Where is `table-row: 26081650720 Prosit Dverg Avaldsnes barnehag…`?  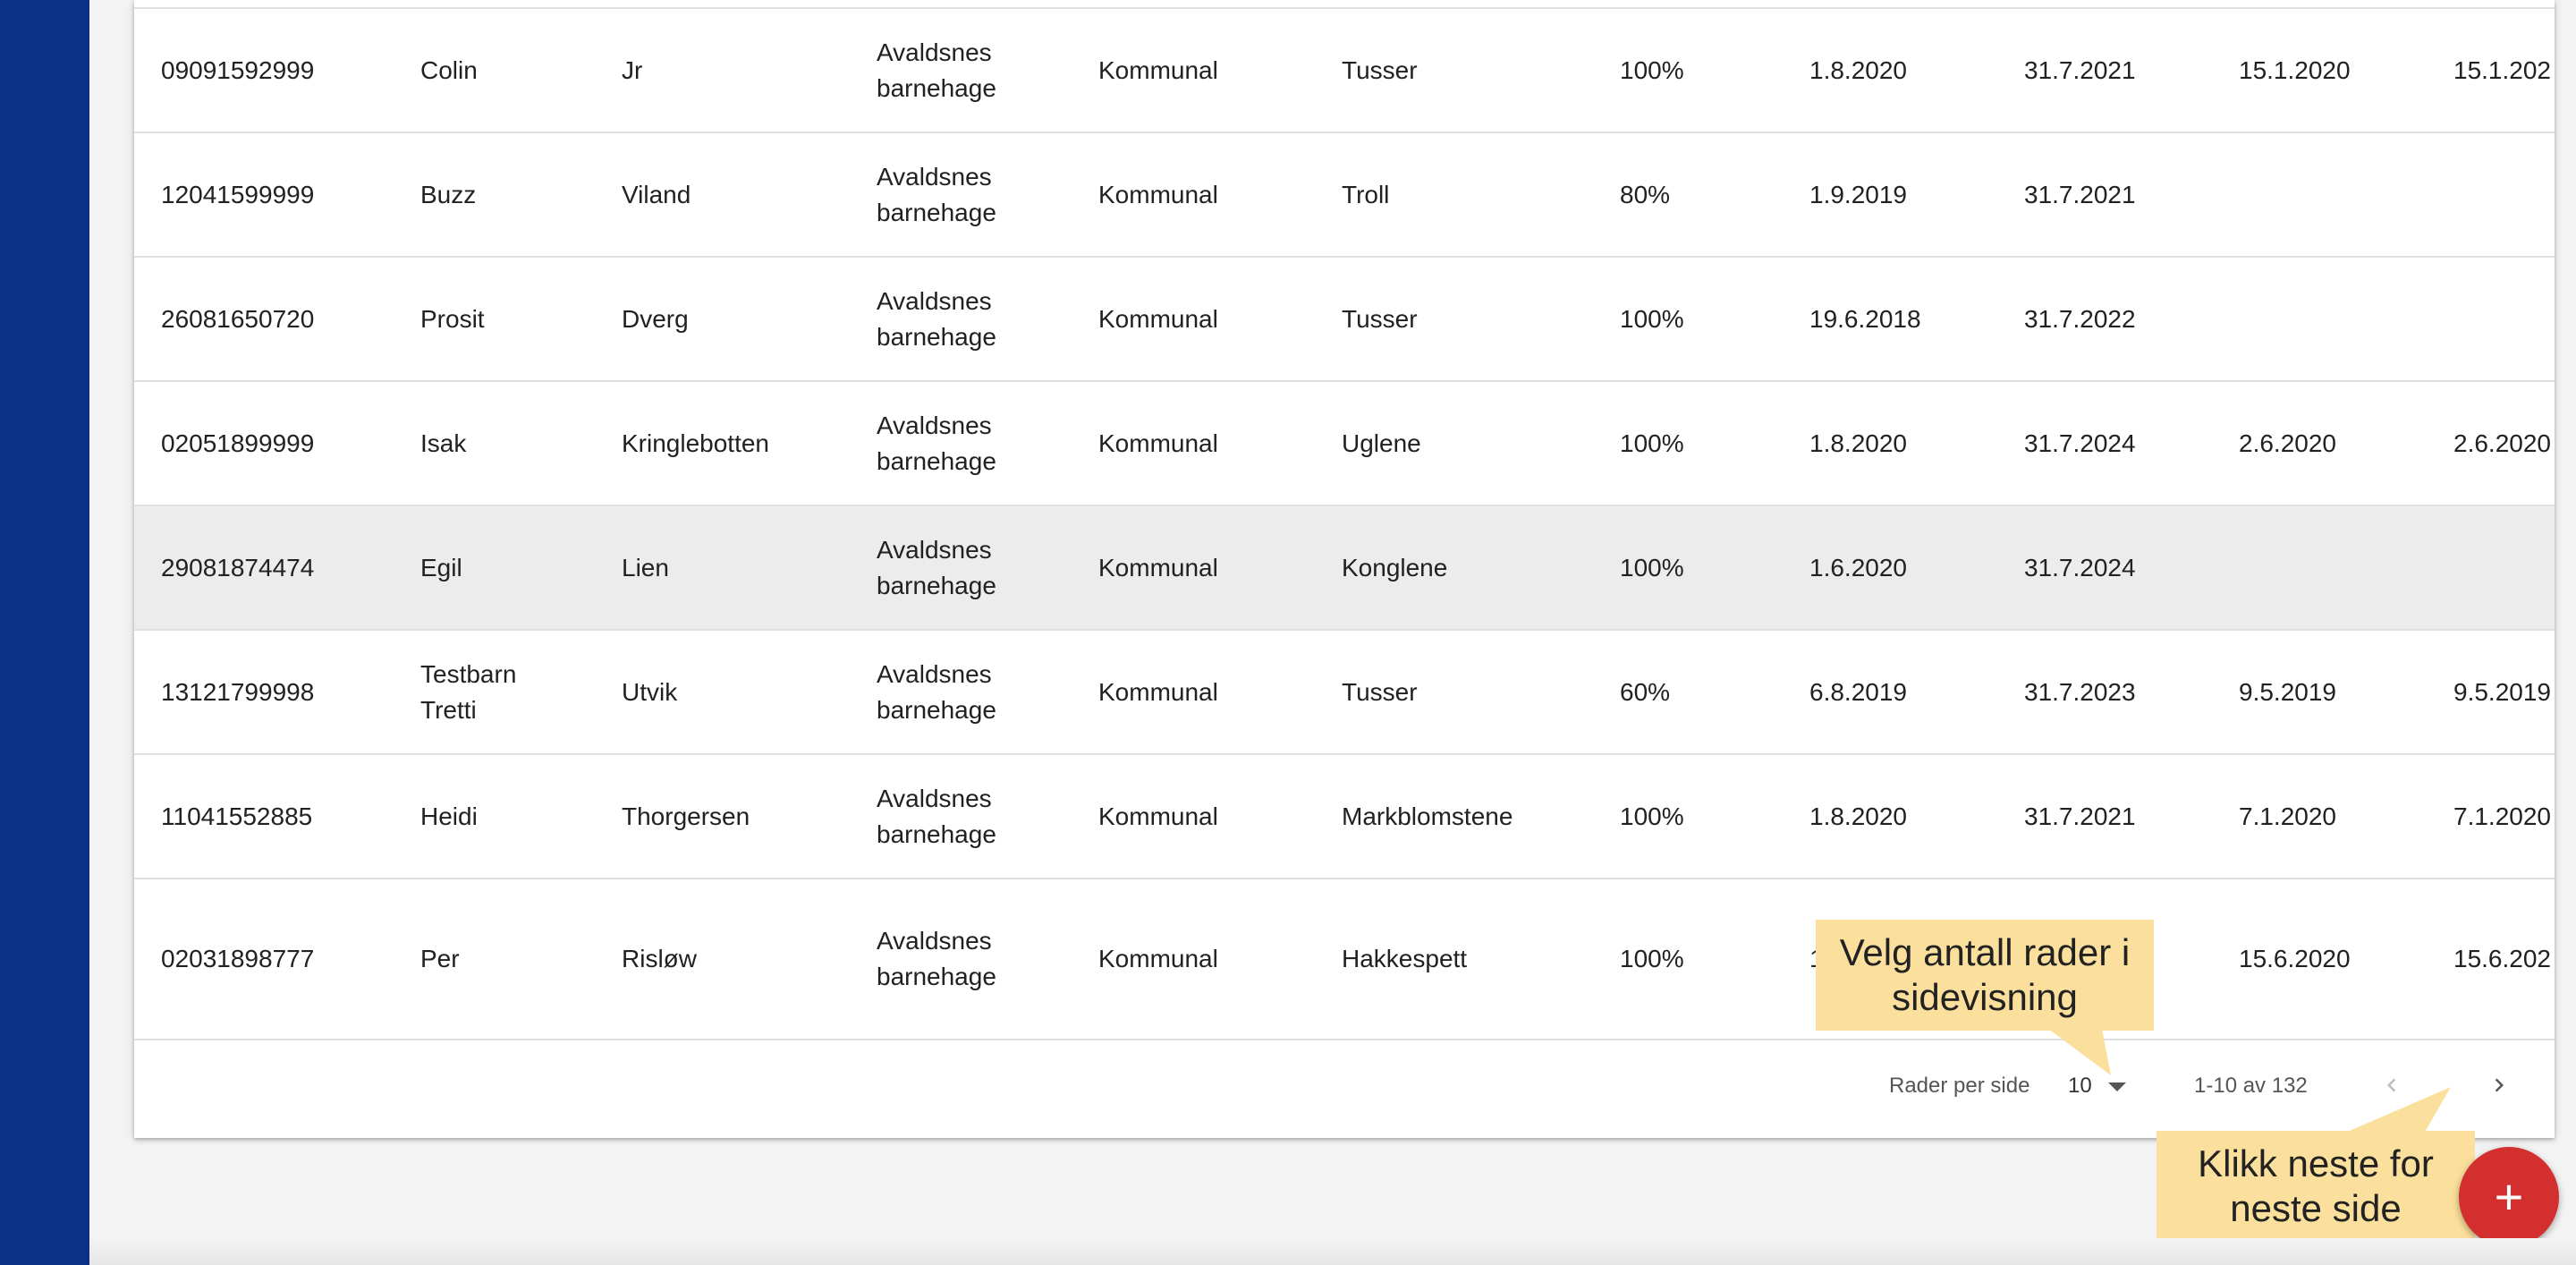 table-row: 26081650720 Prosit Dverg Avaldsnes barnehag… is located at coordinates (1344, 320).